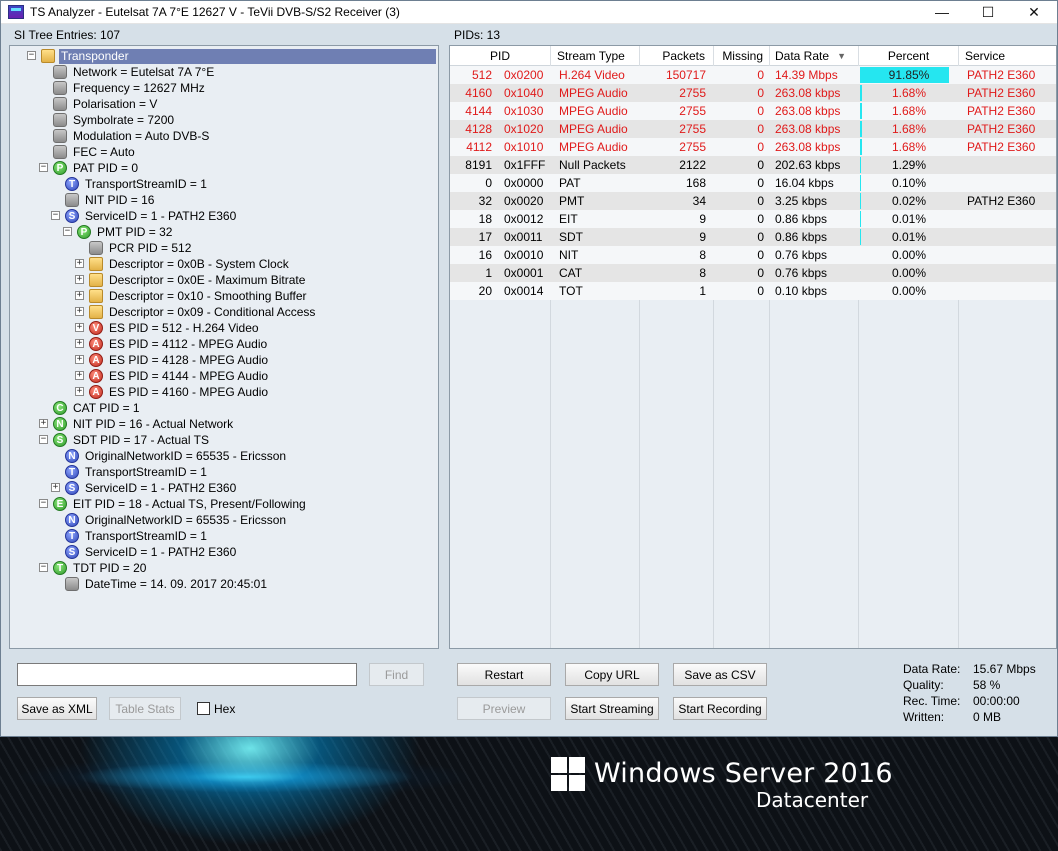 This screenshot has height=851, width=1058. What do you see at coordinates (909, 56) in the screenshot?
I see `col-percent: Percent` at bounding box center [909, 56].